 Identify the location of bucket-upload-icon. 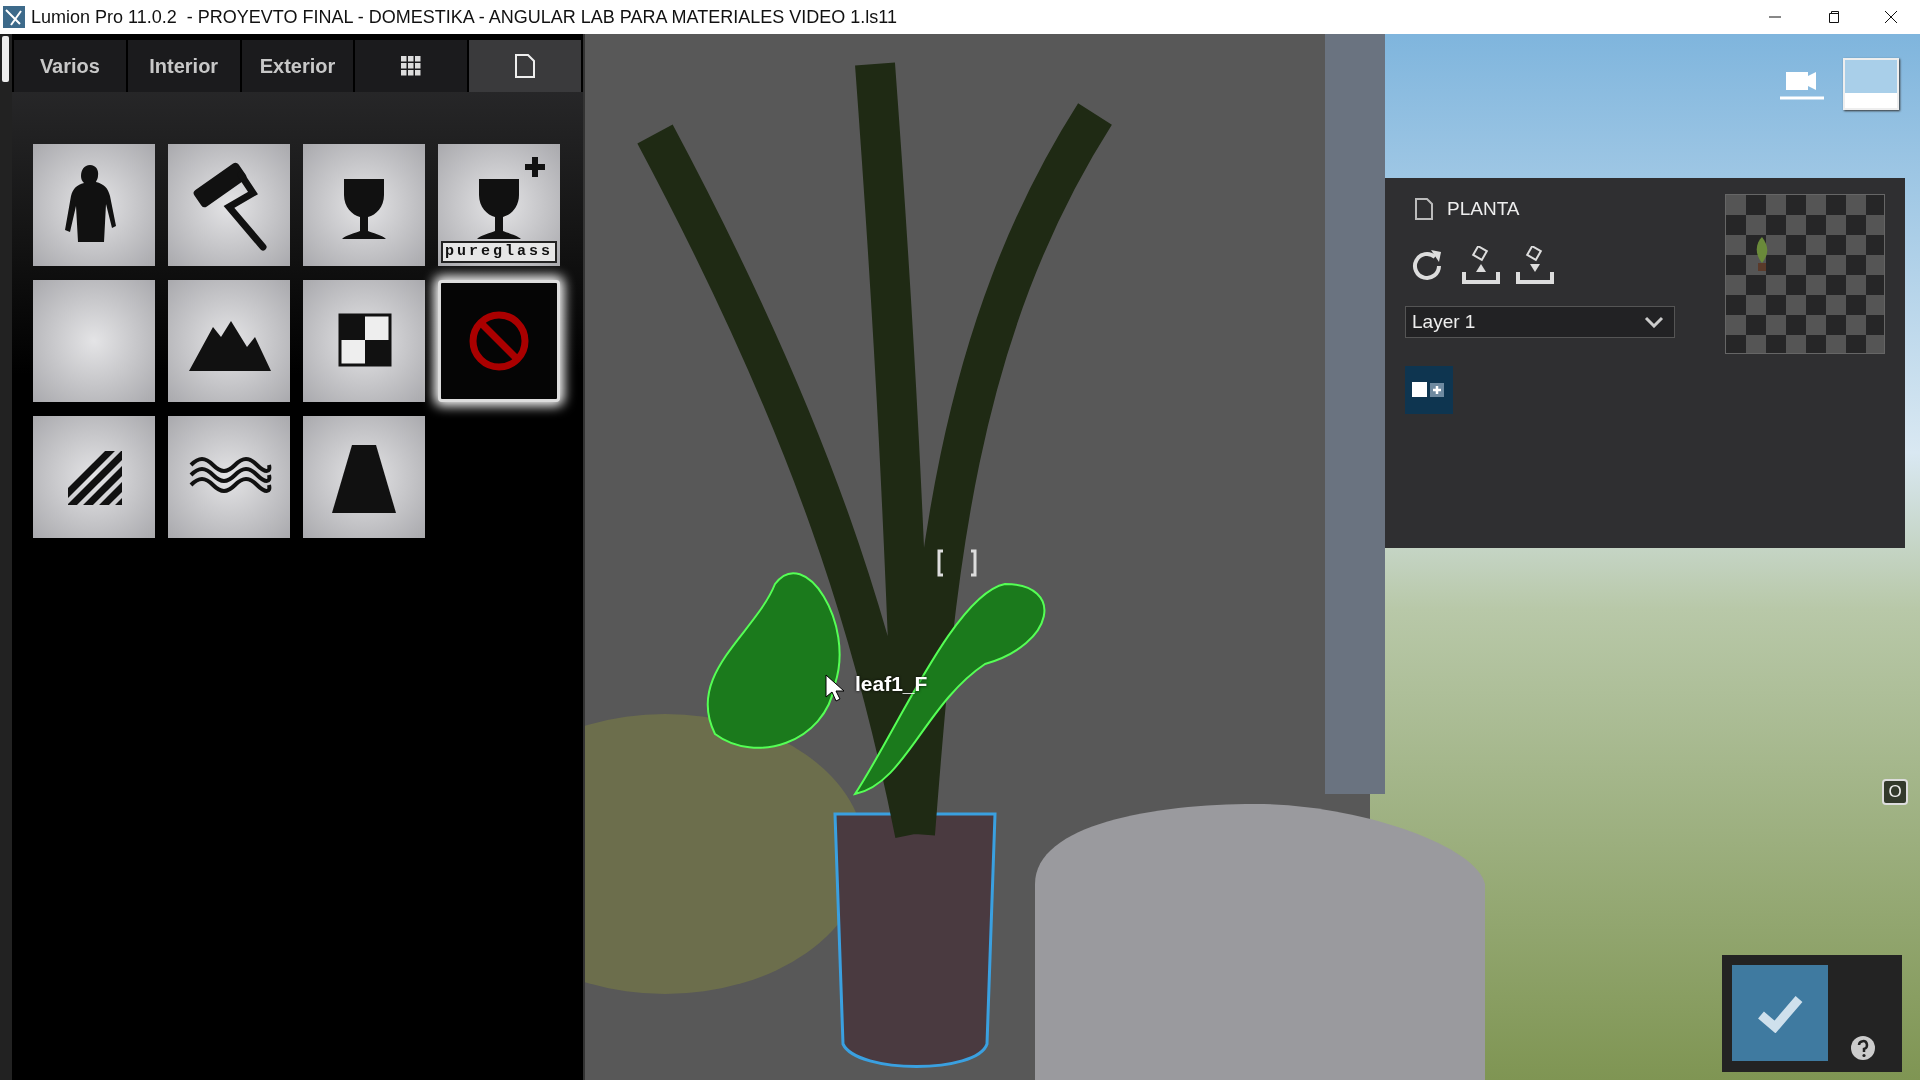
(1481, 266).